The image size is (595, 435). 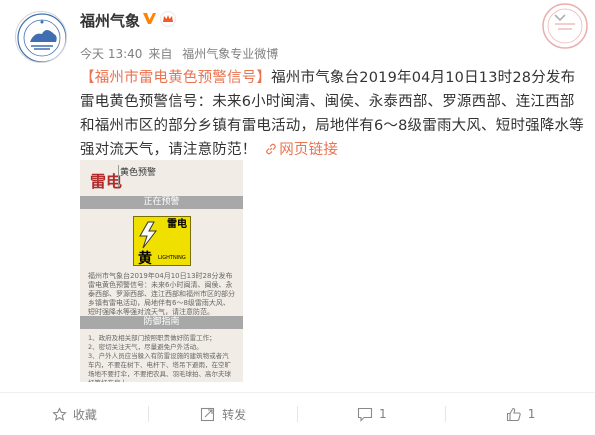 I want to click on repost-label: 转发, so click(x=234, y=414).